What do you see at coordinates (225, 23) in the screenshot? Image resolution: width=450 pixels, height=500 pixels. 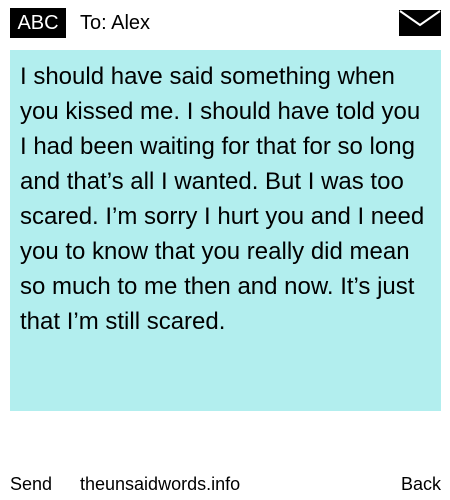 I see `header-bar: ABC To: Alex` at bounding box center [225, 23].